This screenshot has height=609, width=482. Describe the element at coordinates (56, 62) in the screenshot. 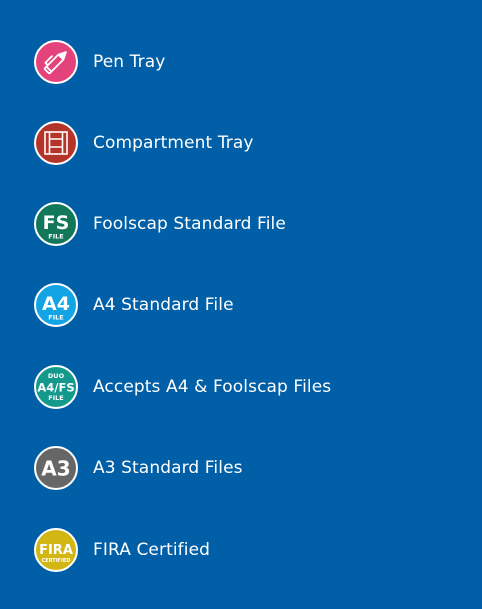

I see `pen-icon` at that location.